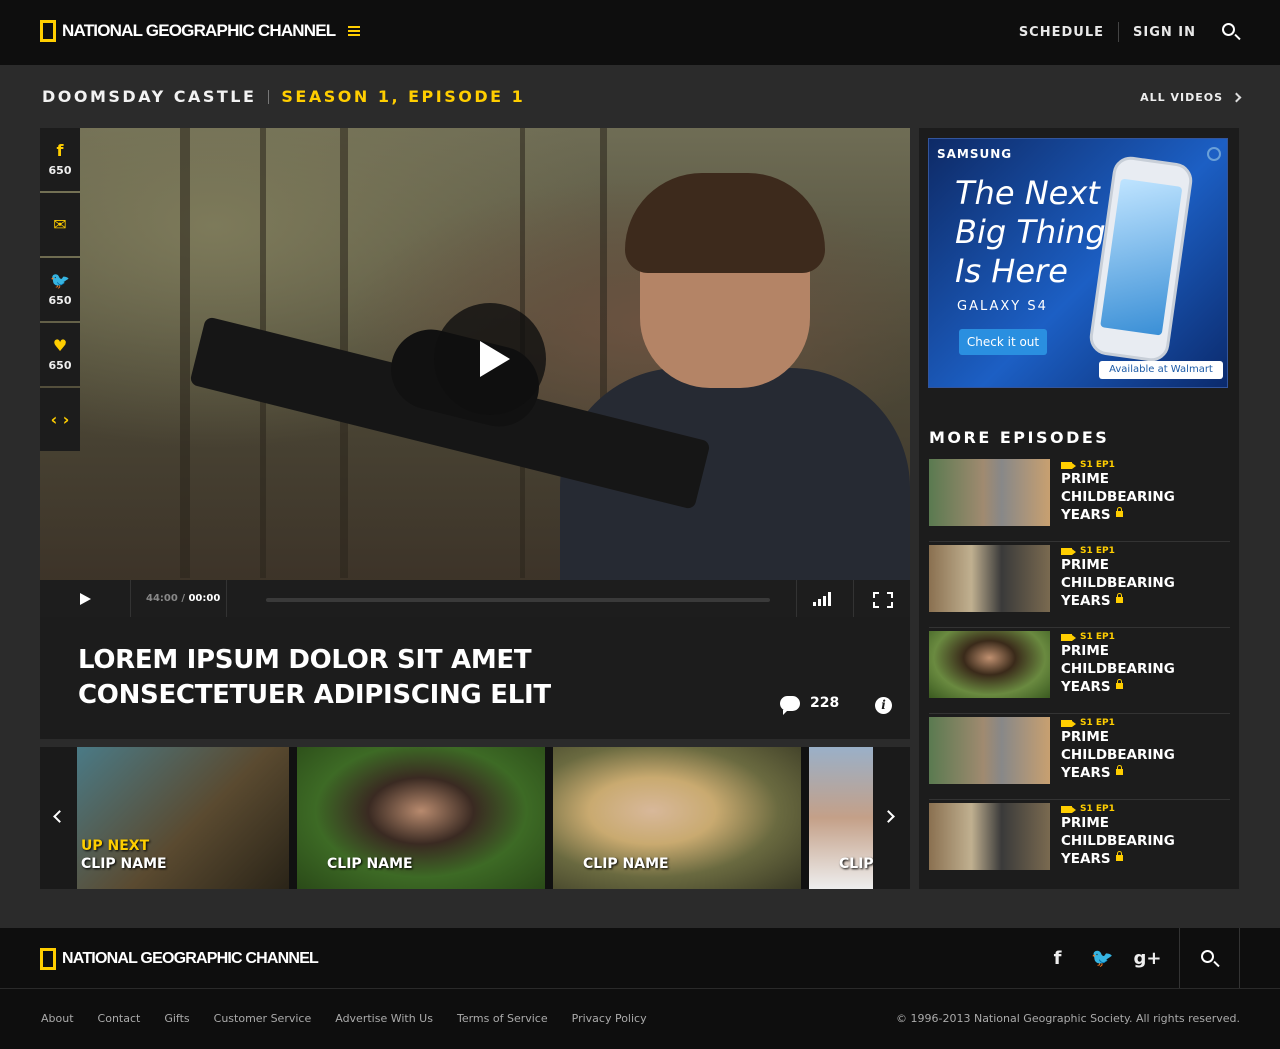  What do you see at coordinates (1030, 232) in the screenshot?
I see `ad-tagline: The Next Big Thing Is Here` at bounding box center [1030, 232].